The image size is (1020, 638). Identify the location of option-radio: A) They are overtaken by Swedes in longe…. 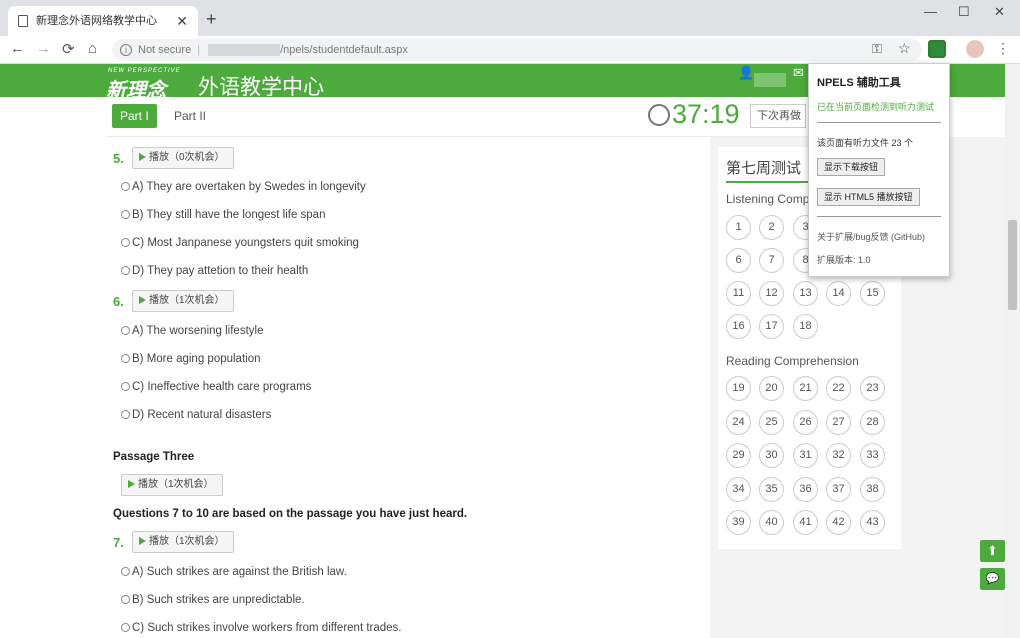
(243, 187).